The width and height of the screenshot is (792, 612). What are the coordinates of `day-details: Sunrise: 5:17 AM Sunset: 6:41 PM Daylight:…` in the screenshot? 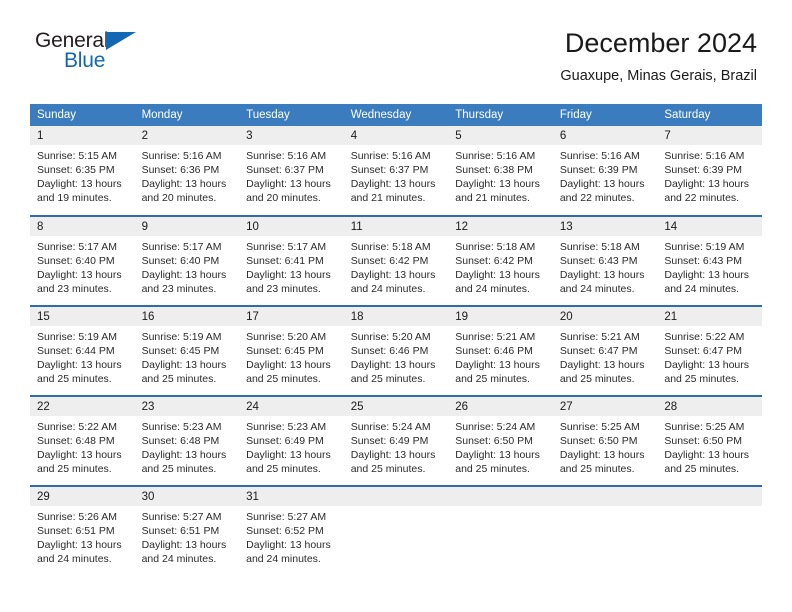 It's located at (291, 266).